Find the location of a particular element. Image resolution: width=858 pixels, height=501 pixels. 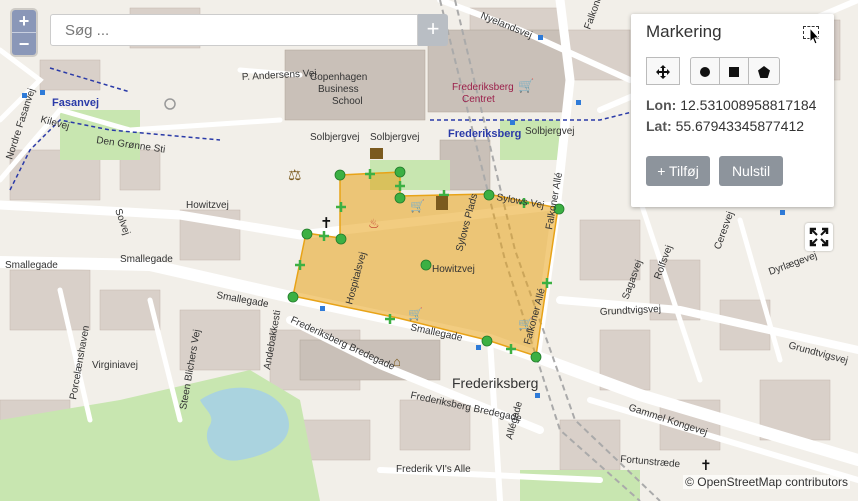

label-solbjergvej-1: Solbjergvej is located at coordinates (334, 137).